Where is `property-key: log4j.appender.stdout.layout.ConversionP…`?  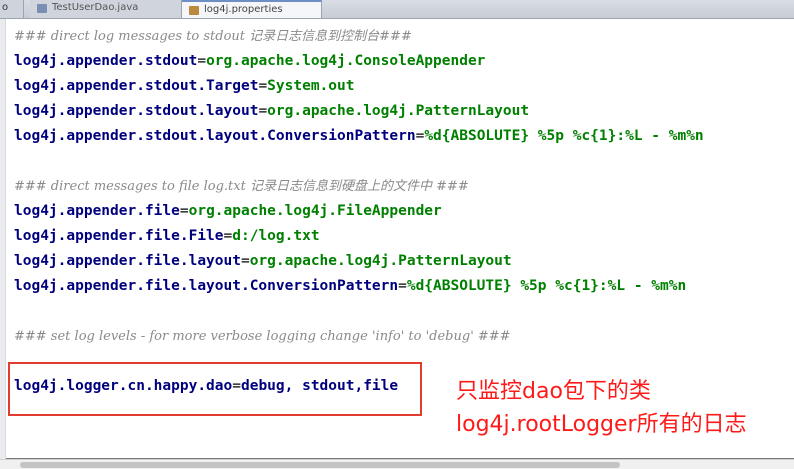 property-key: log4j.appender.stdout.layout.ConversionP… is located at coordinates (215, 136).